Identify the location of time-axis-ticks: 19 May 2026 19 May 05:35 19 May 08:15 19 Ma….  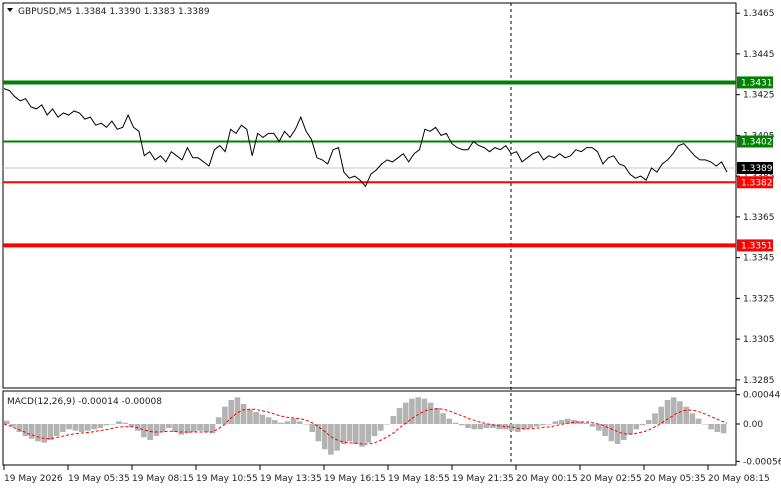
(386, 474).